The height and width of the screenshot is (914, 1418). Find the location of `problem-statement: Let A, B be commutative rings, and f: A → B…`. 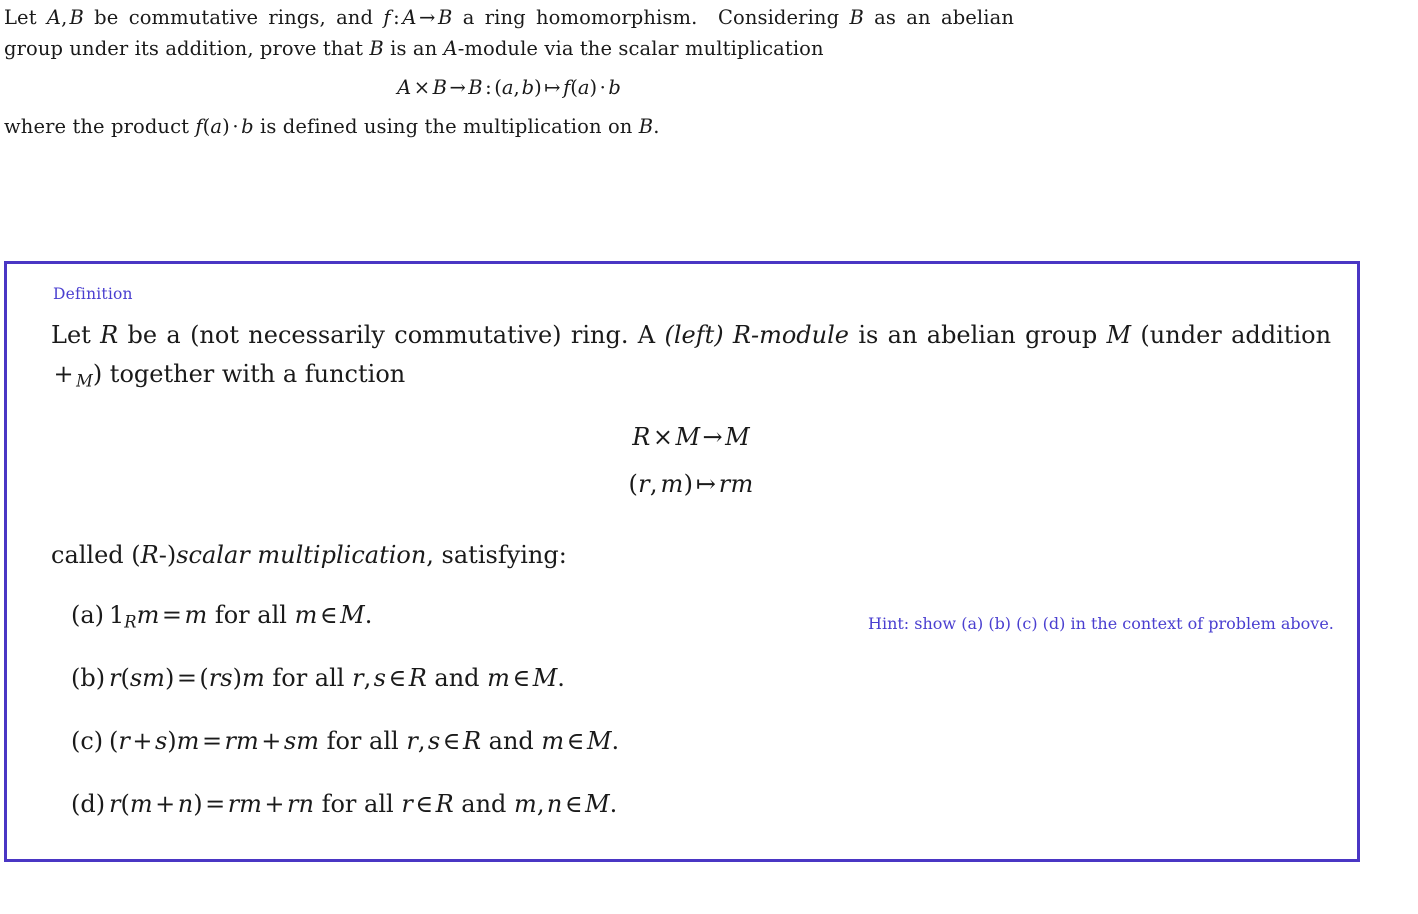

problem-statement: Let A, B be commutative rings, and f: A → B… is located at coordinates (509, 72).